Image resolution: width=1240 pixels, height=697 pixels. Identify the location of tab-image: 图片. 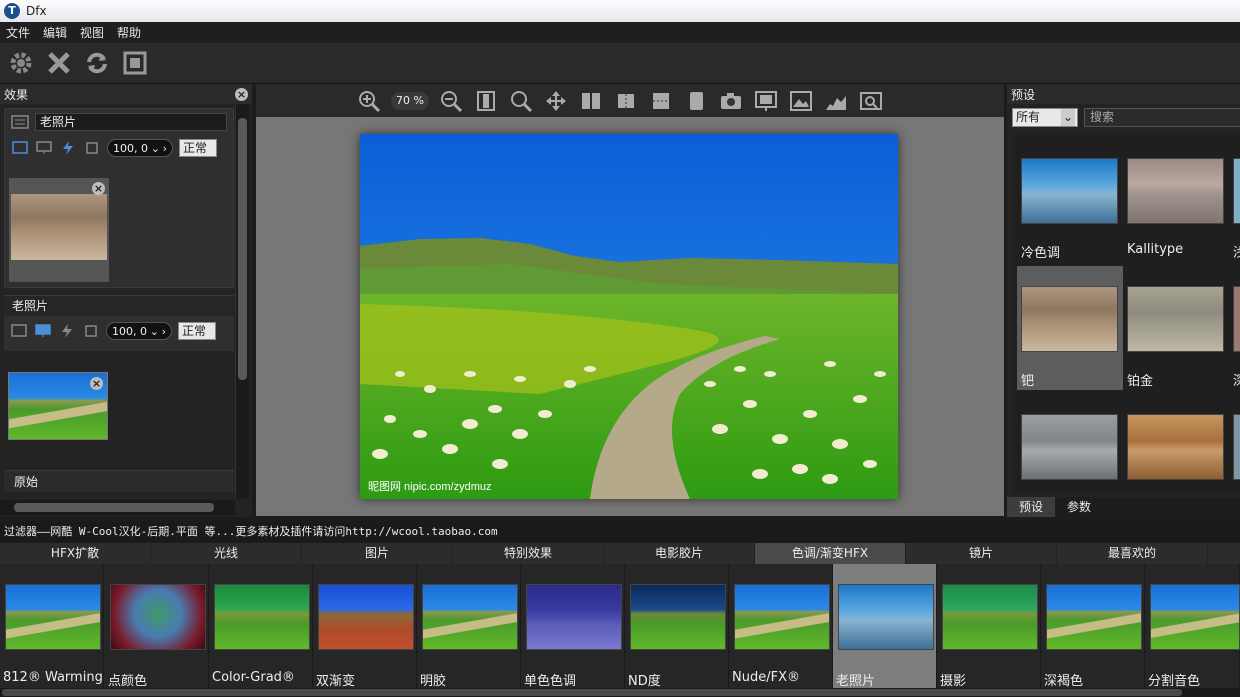
(377, 553).